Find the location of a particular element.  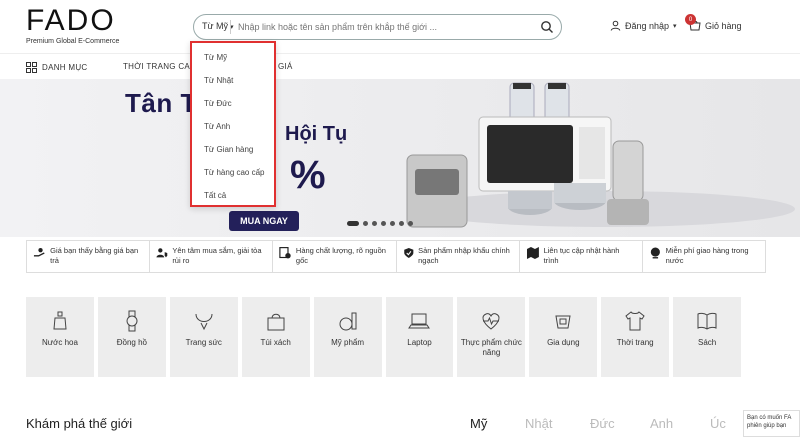

fado-logo: FADO Premium Global E-Commerce is located at coordinates (73, 26).